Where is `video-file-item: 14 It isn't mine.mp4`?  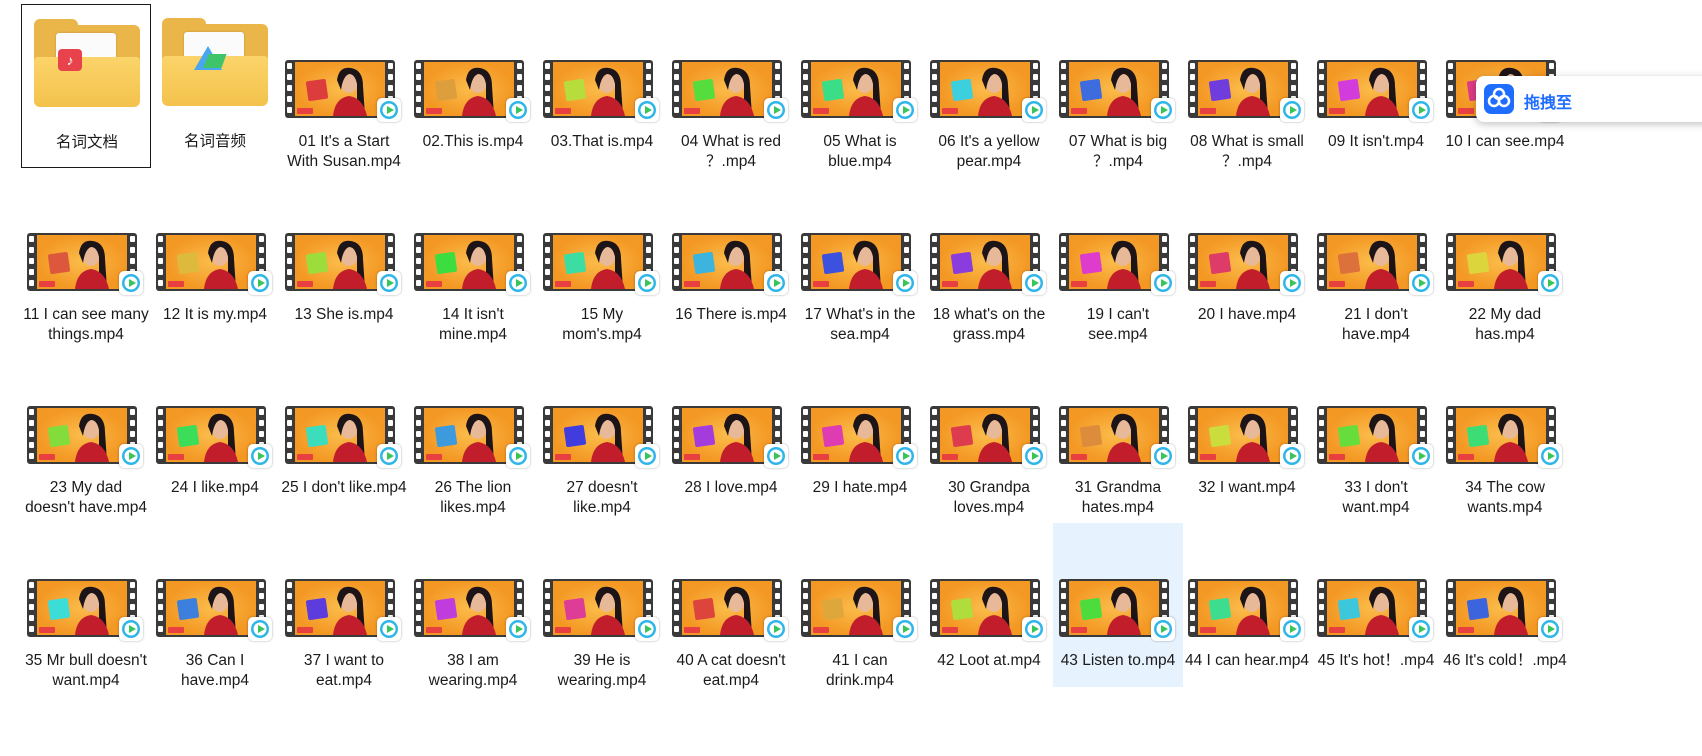
video-file-item: 14 It isn't mine.mp4 is located at coordinates (473, 260).